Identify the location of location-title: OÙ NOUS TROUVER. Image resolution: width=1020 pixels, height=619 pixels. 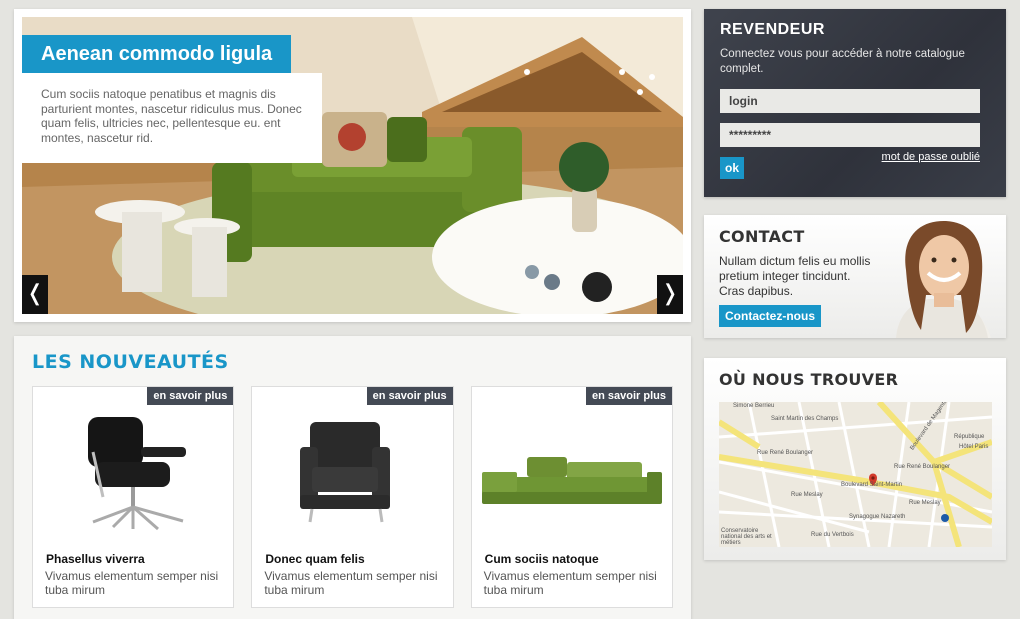
(809, 379).